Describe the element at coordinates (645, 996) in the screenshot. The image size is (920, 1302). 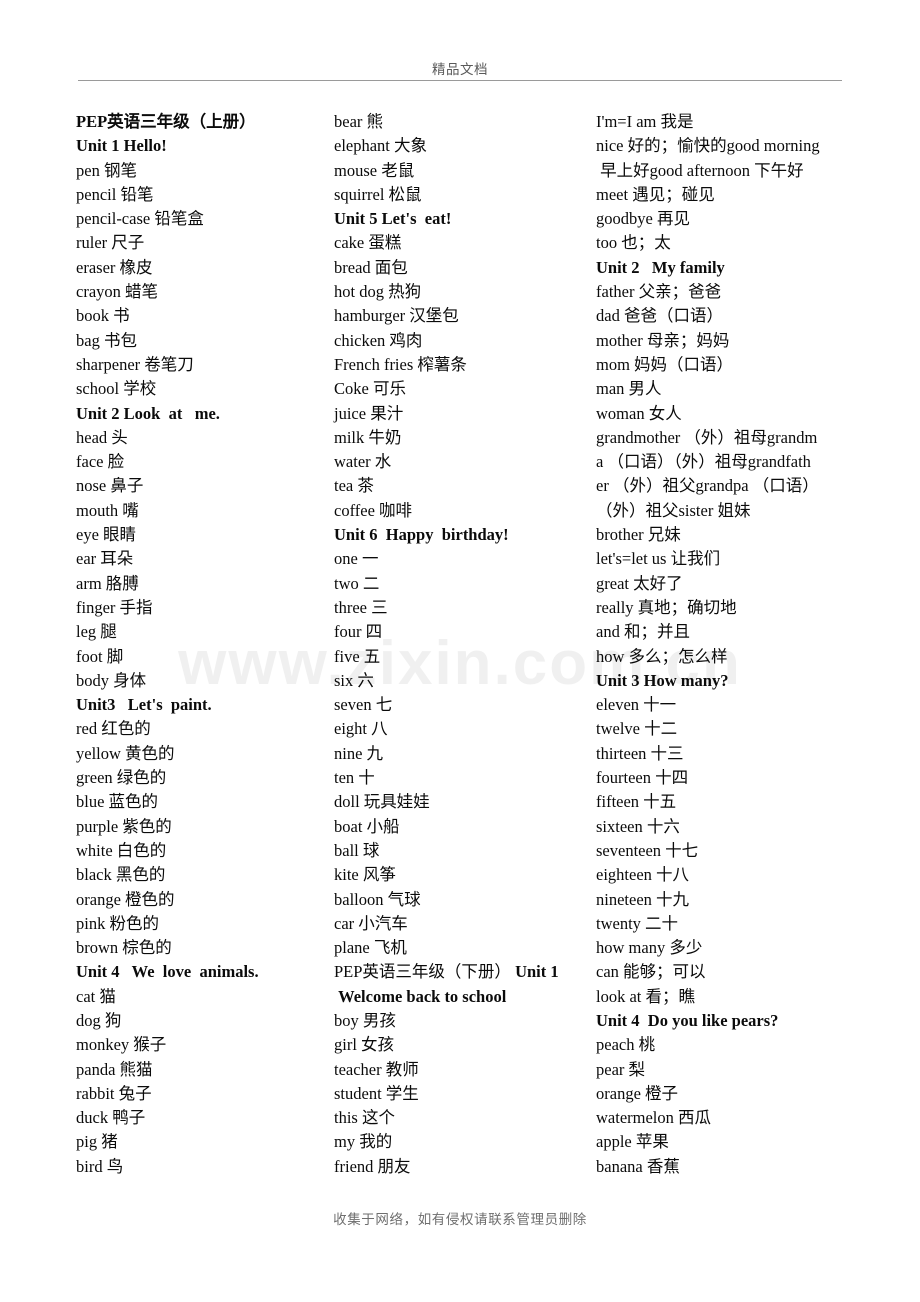
I see `vocabulary-line: look at 看；瞧` at that location.